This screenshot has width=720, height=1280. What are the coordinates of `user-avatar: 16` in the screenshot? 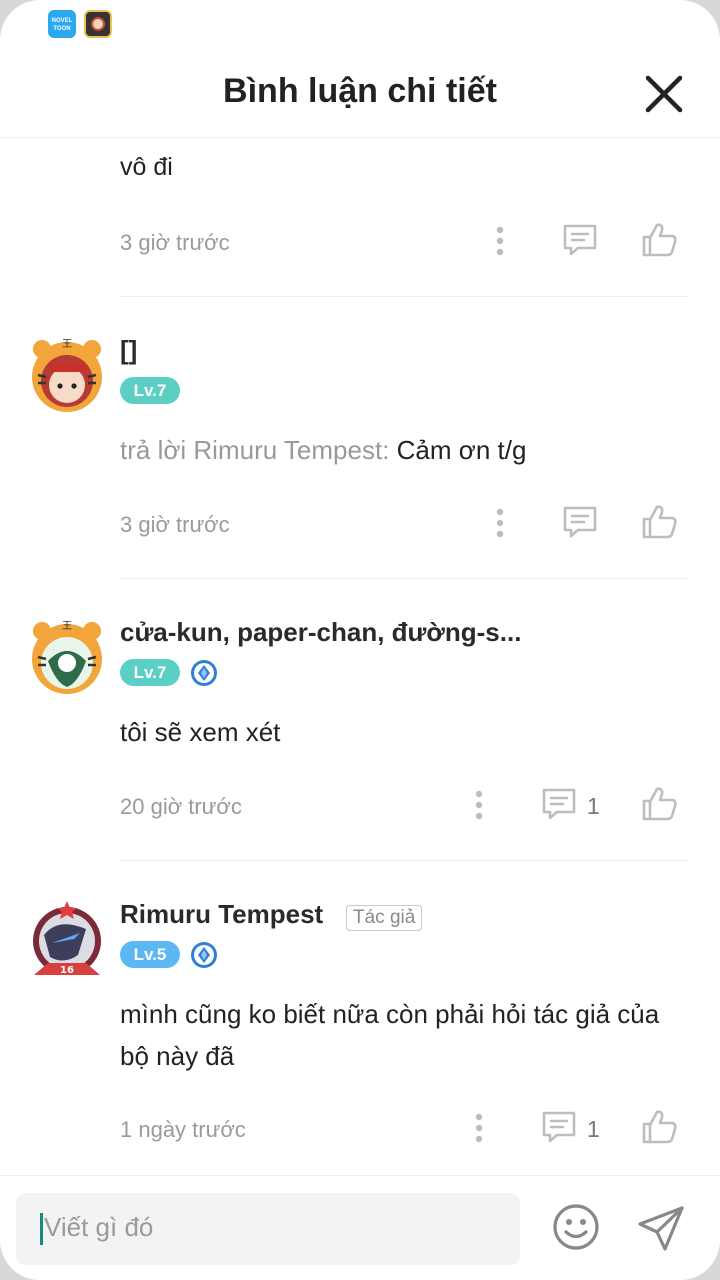 It's located at (67, 938).